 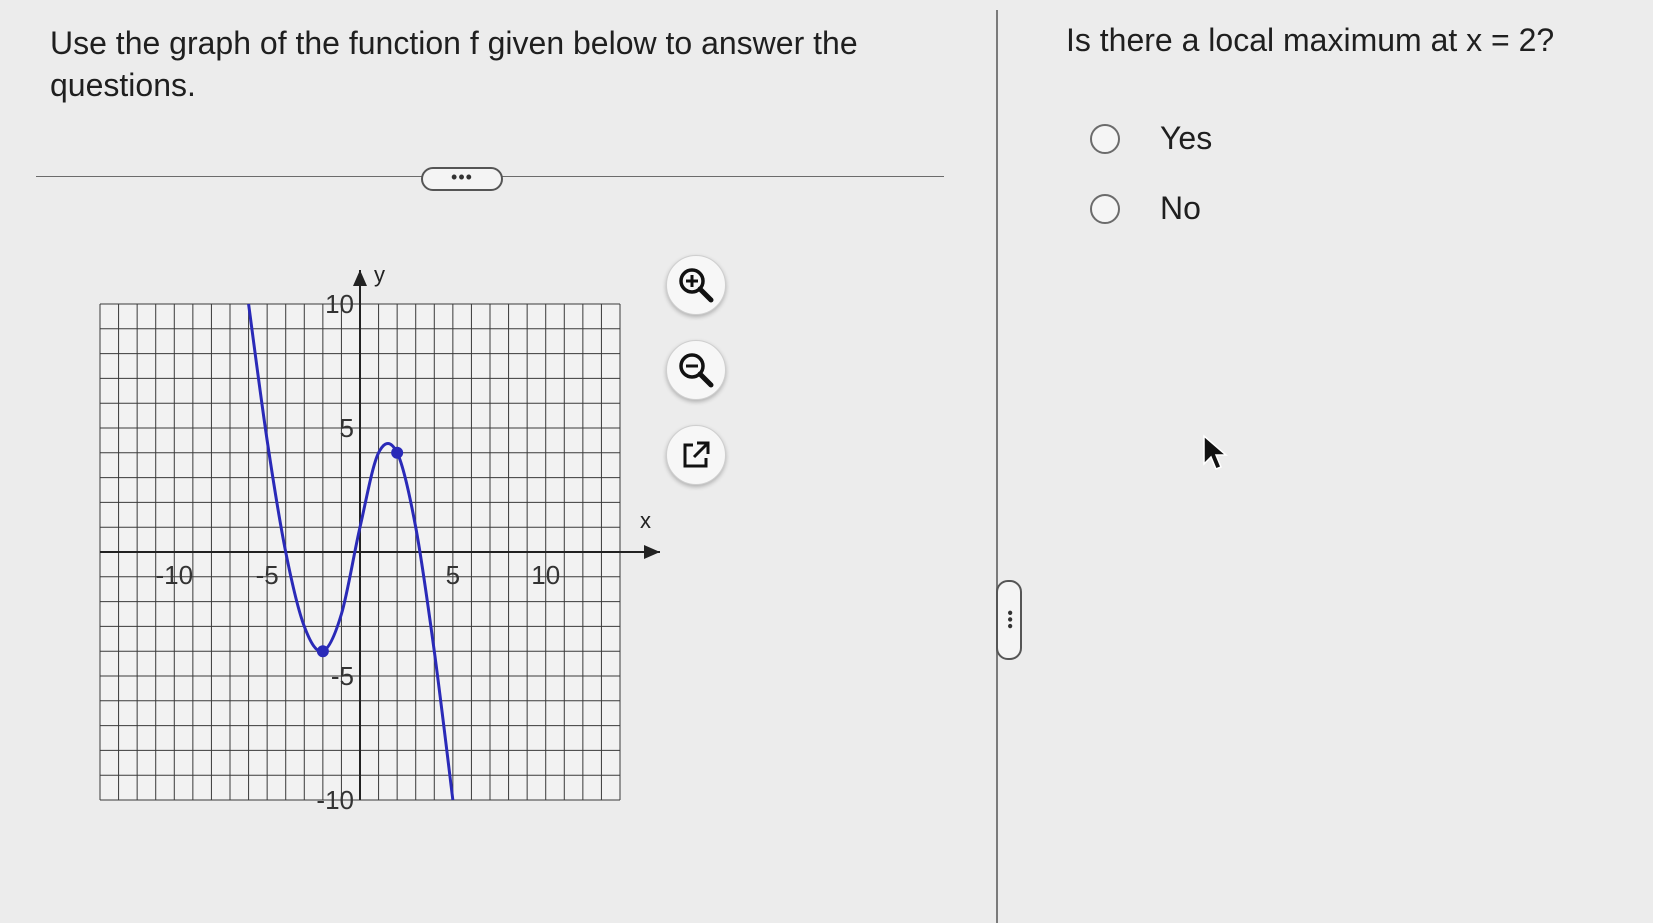 I want to click on zoom-in-icon, so click(x=696, y=285).